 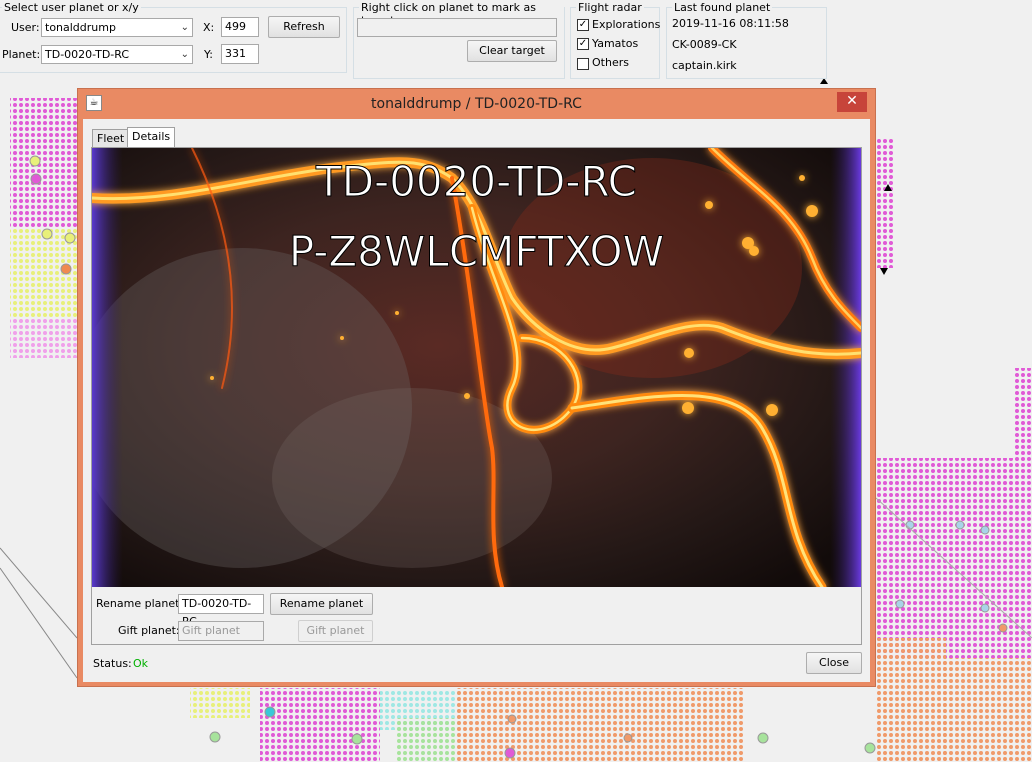 I want to click on yamatos-checkbox: ✓, so click(x=583, y=44).